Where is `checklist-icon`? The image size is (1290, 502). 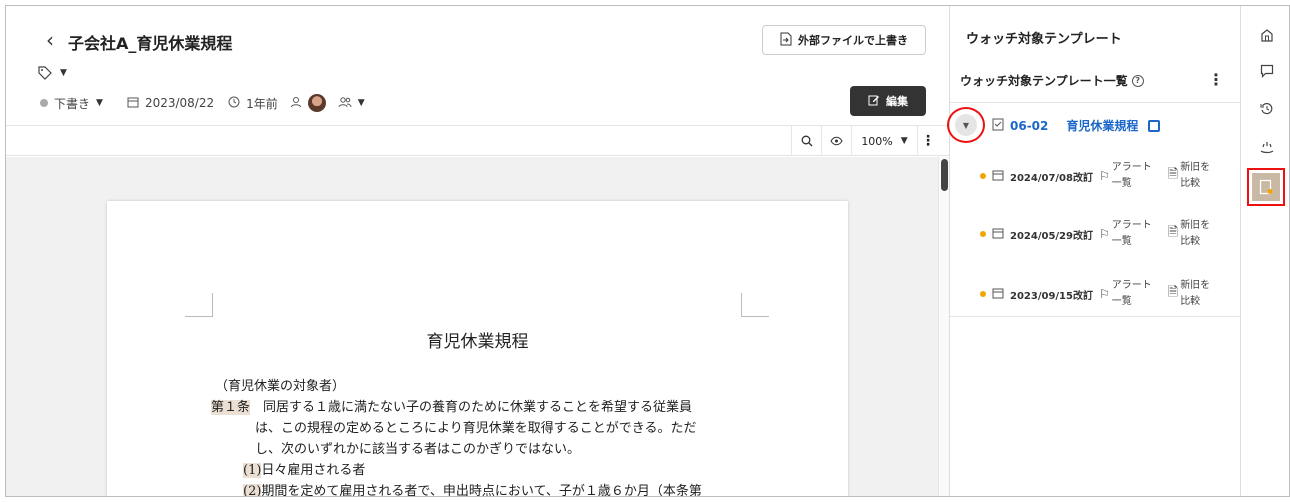
checklist-icon is located at coordinates (998, 126).